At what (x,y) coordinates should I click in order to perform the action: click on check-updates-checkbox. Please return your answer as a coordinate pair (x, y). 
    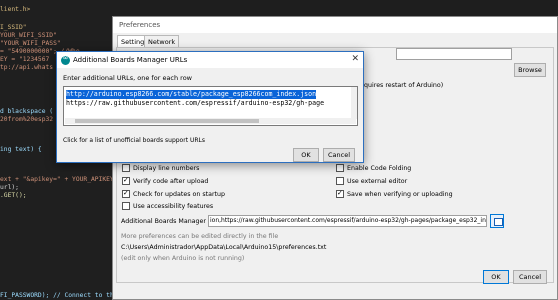
    Looking at the image, I should click on (126, 193).